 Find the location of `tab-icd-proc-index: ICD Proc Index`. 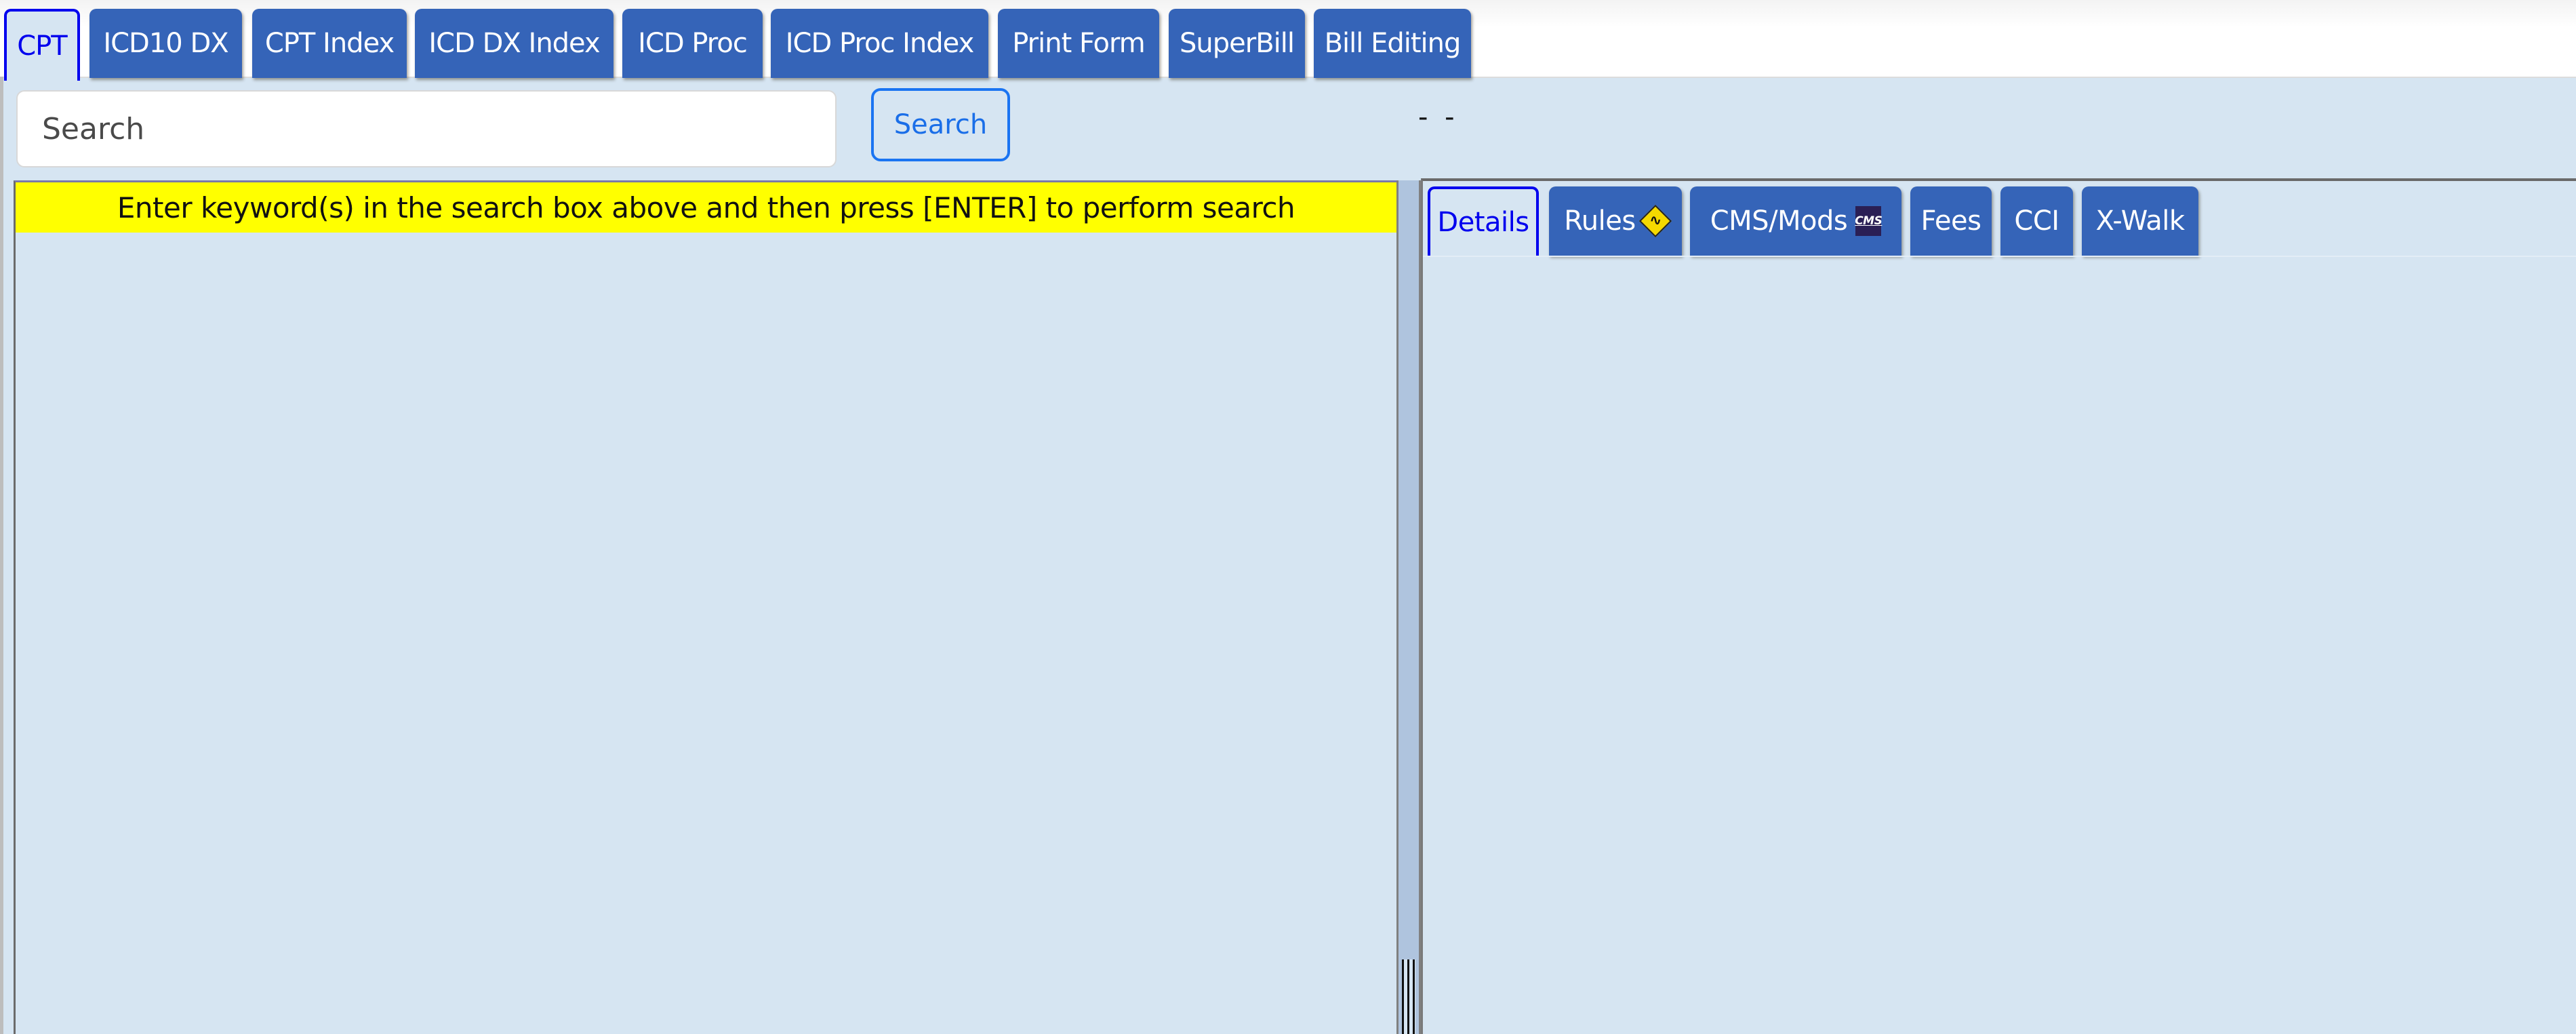

tab-icd-proc-index: ICD Proc Index is located at coordinates (879, 43).